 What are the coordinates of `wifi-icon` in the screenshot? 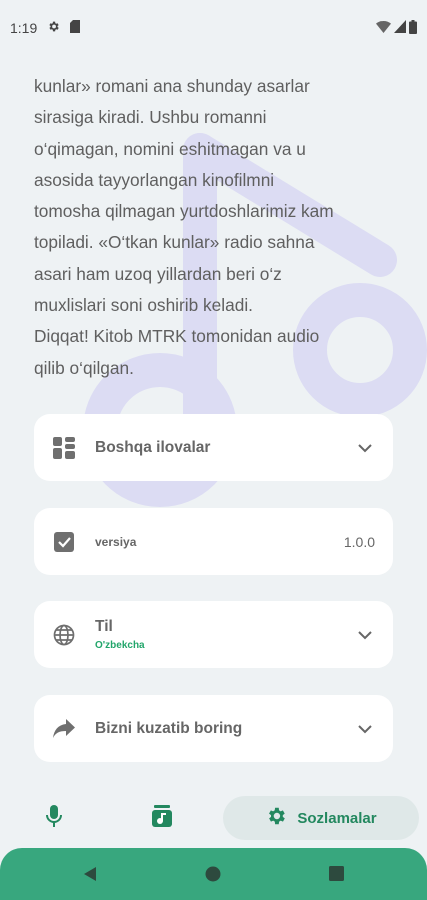 It's located at (383, 28).